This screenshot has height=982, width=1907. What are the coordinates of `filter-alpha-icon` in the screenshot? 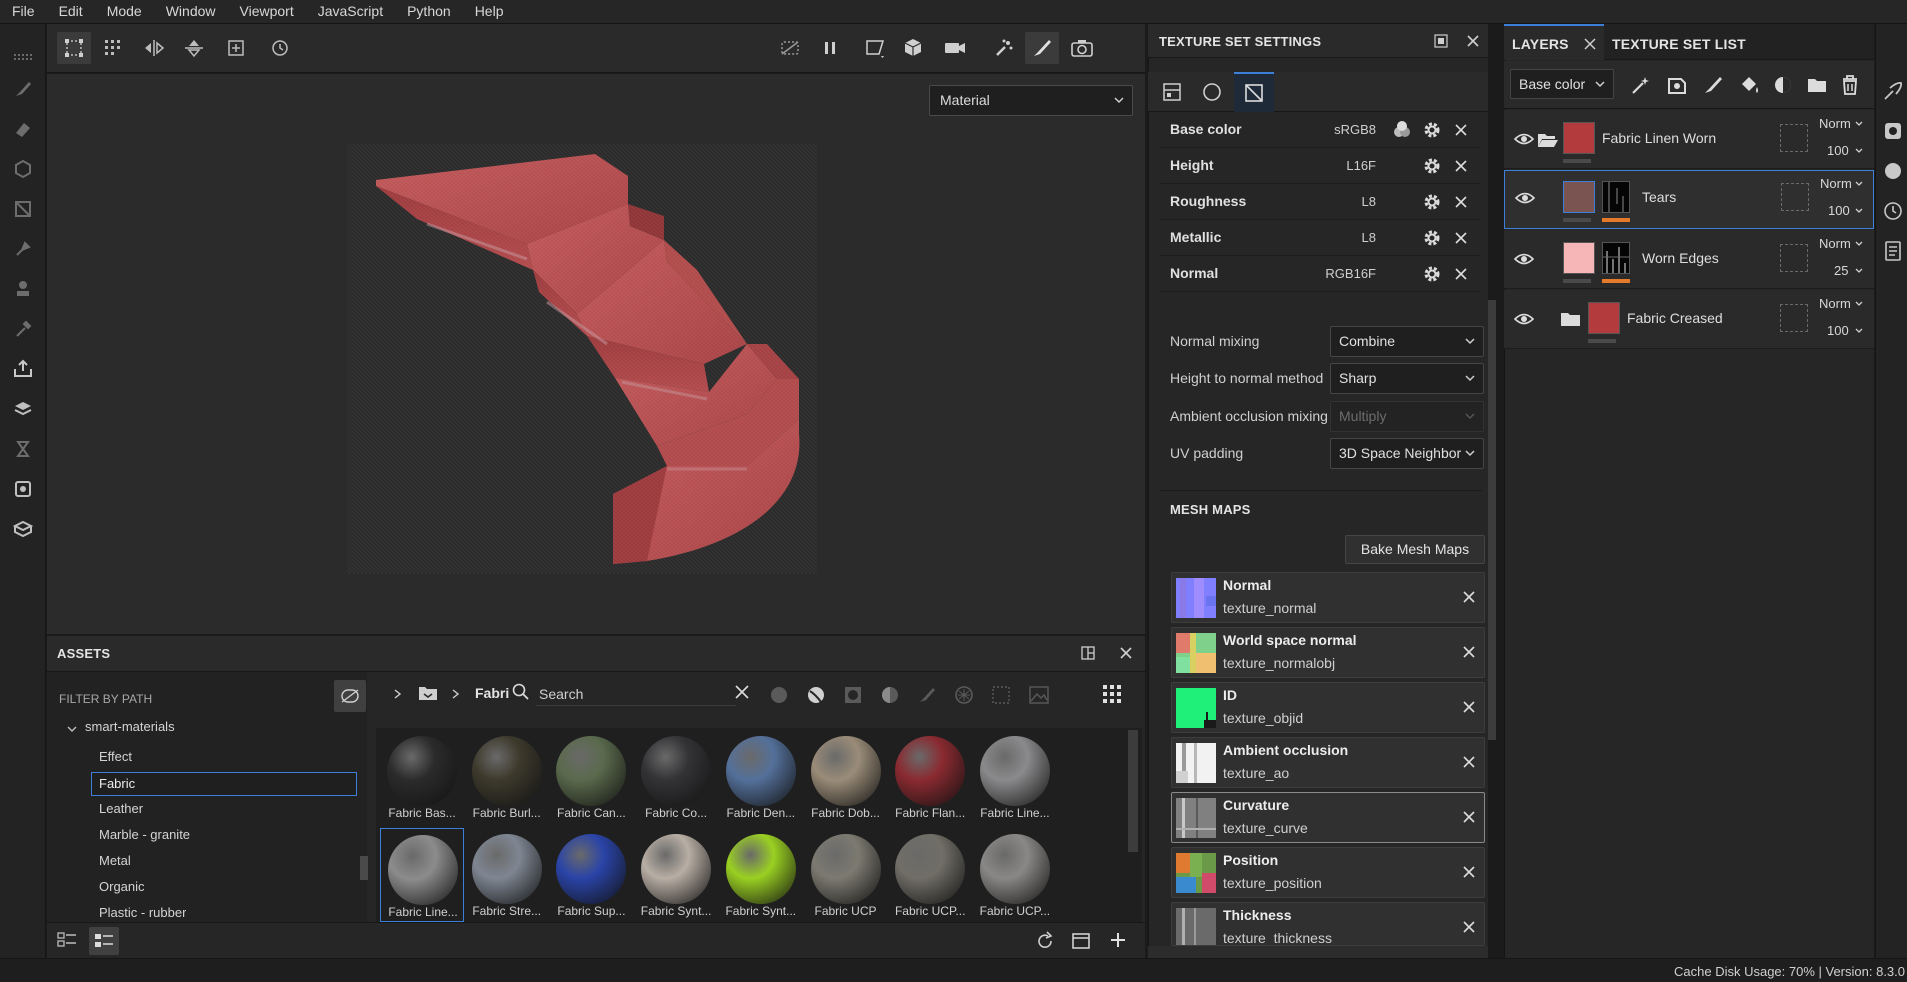 It's located at (1001, 695).